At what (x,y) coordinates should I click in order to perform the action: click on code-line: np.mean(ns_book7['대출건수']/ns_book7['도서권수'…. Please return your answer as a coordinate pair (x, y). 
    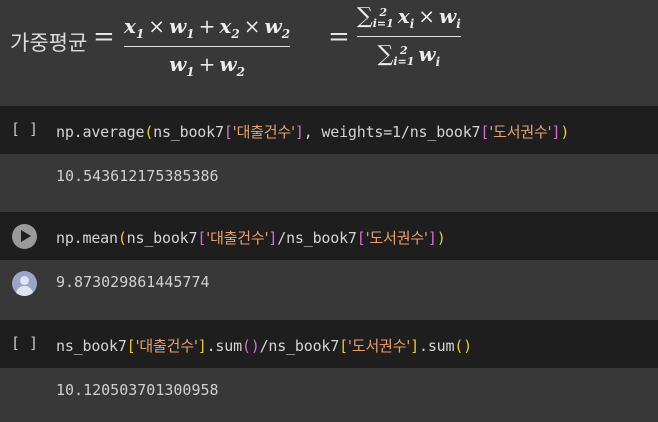
    Looking at the image, I should click on (251, 237).